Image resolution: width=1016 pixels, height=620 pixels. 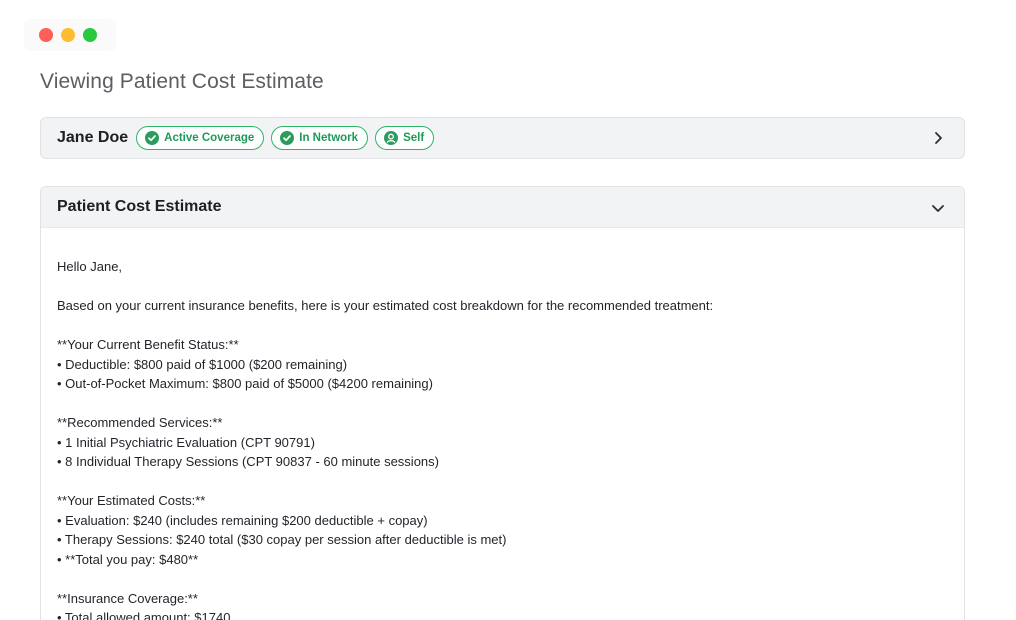 What do you see at coordinates (144, 615) in the screenshot?
I see `list-item: • Total allowed amount: $1740` at bounding box center [144, 615].